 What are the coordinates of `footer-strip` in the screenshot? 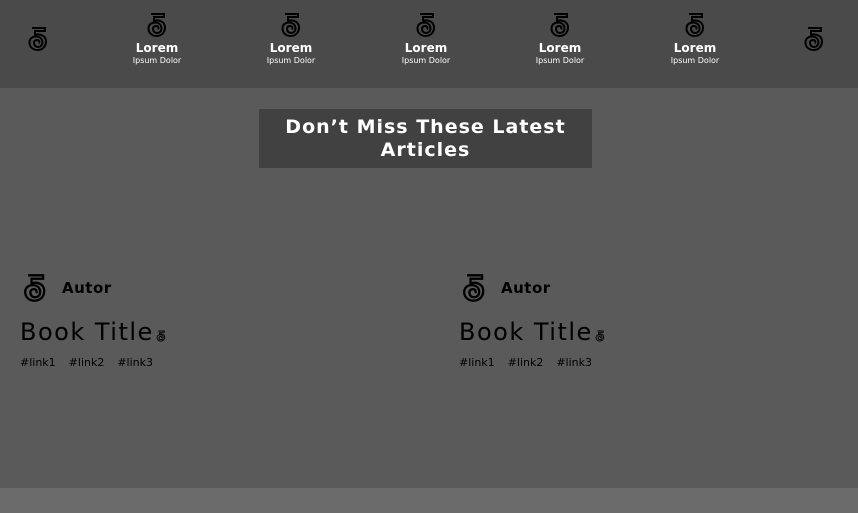 It's located at (429, 500).